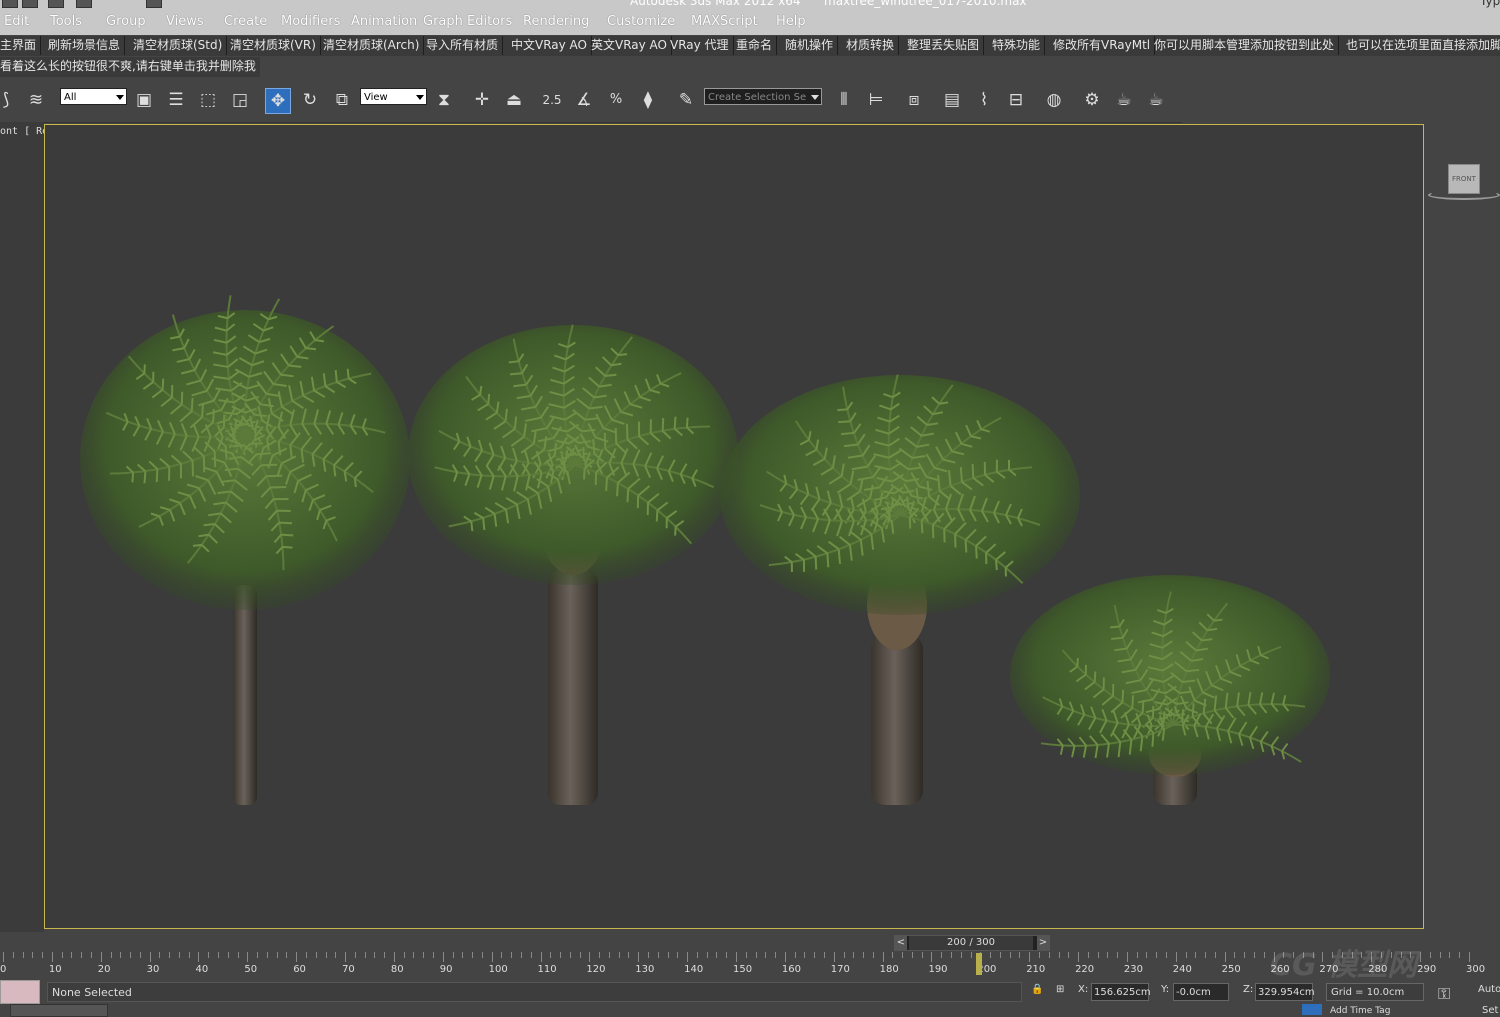 The image size is (1500, 1017). I want to click on curve-editor-icon: ⌇, so click(984, 100).